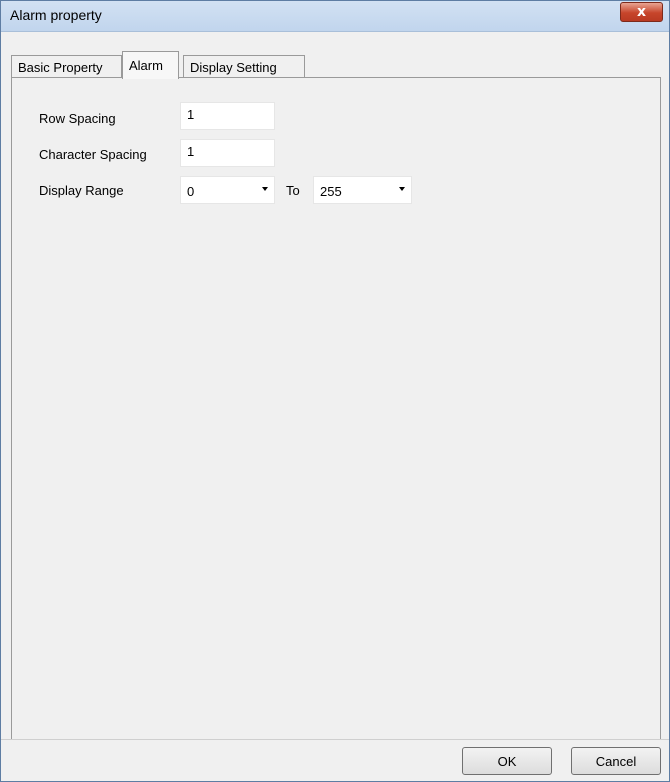  What do you see at coordinates (191, 191) in the screenshot?
I see `display-range-from-value: 0` at bounding box center [191, 191].